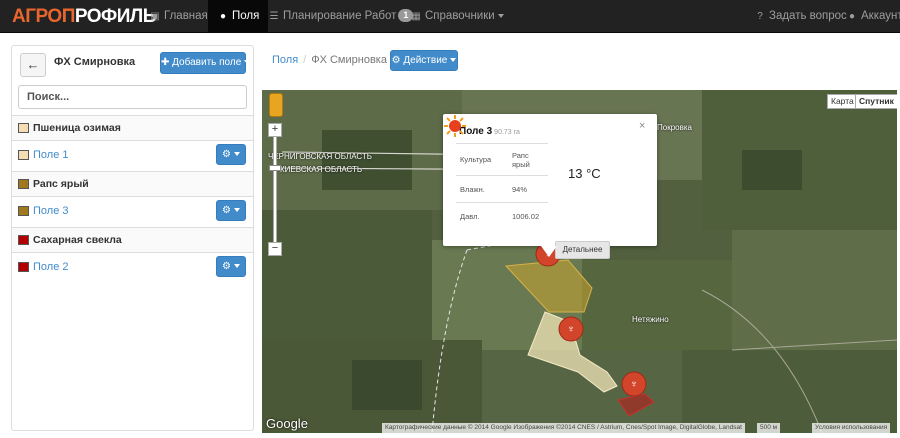 Image resolution: width=900 pixels, height=438 pixels. I want to click on nav-ask-label: Задать вопрос, so click(808, 16).